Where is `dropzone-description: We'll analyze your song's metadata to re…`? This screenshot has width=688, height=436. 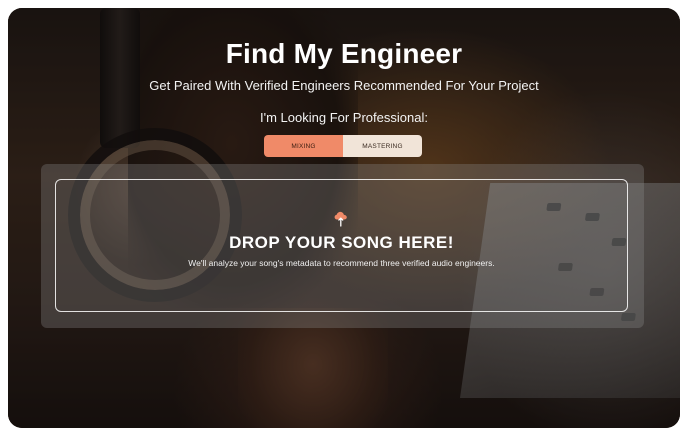 dropzone-description: We'll analyze your song's metadata to re… is located at coordinates (341, 263).